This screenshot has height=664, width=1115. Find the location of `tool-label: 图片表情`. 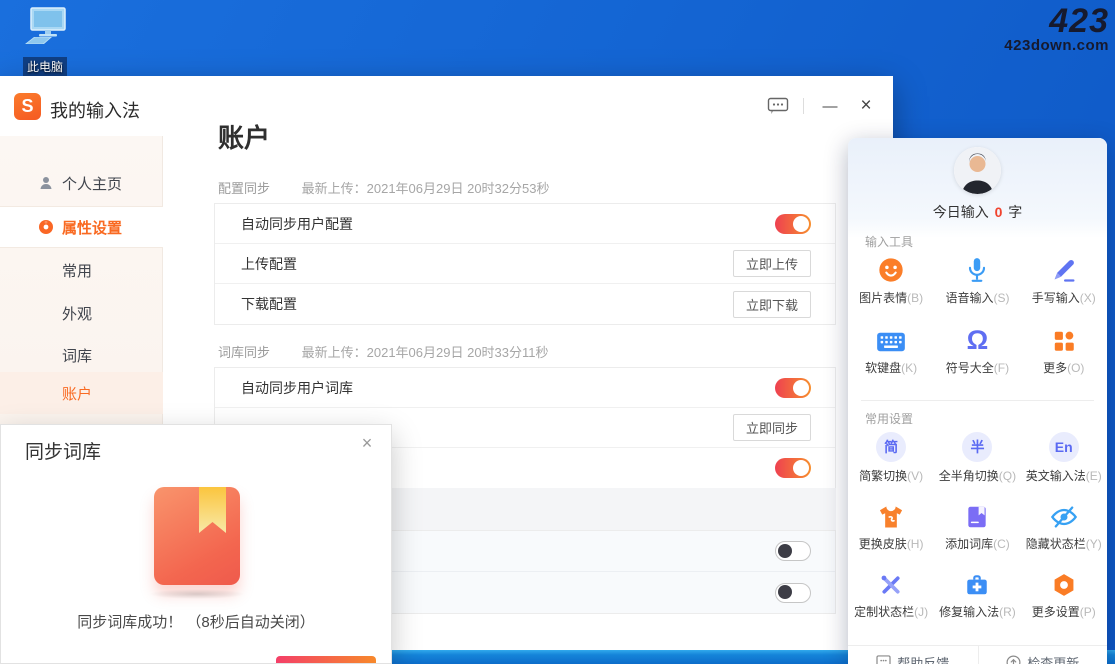

tool-label: 图片表情 is located at coordinates (883, 298).